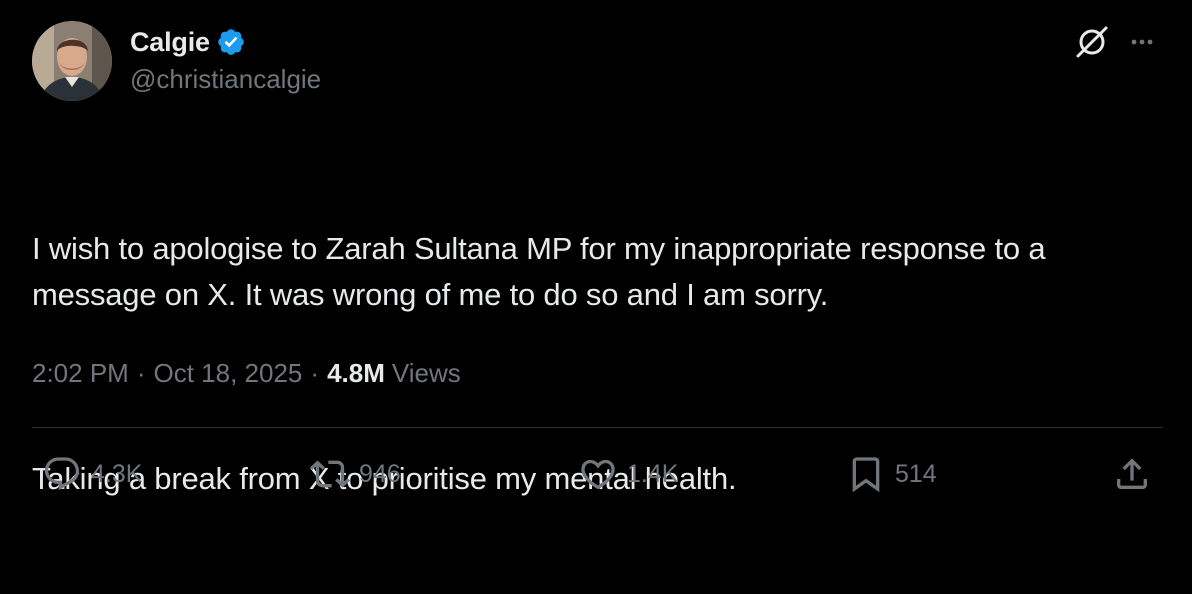  What do you see at coordinates (62, 474) in the screenshot?
I see `reply-icon` at bounding box center [62, 474].